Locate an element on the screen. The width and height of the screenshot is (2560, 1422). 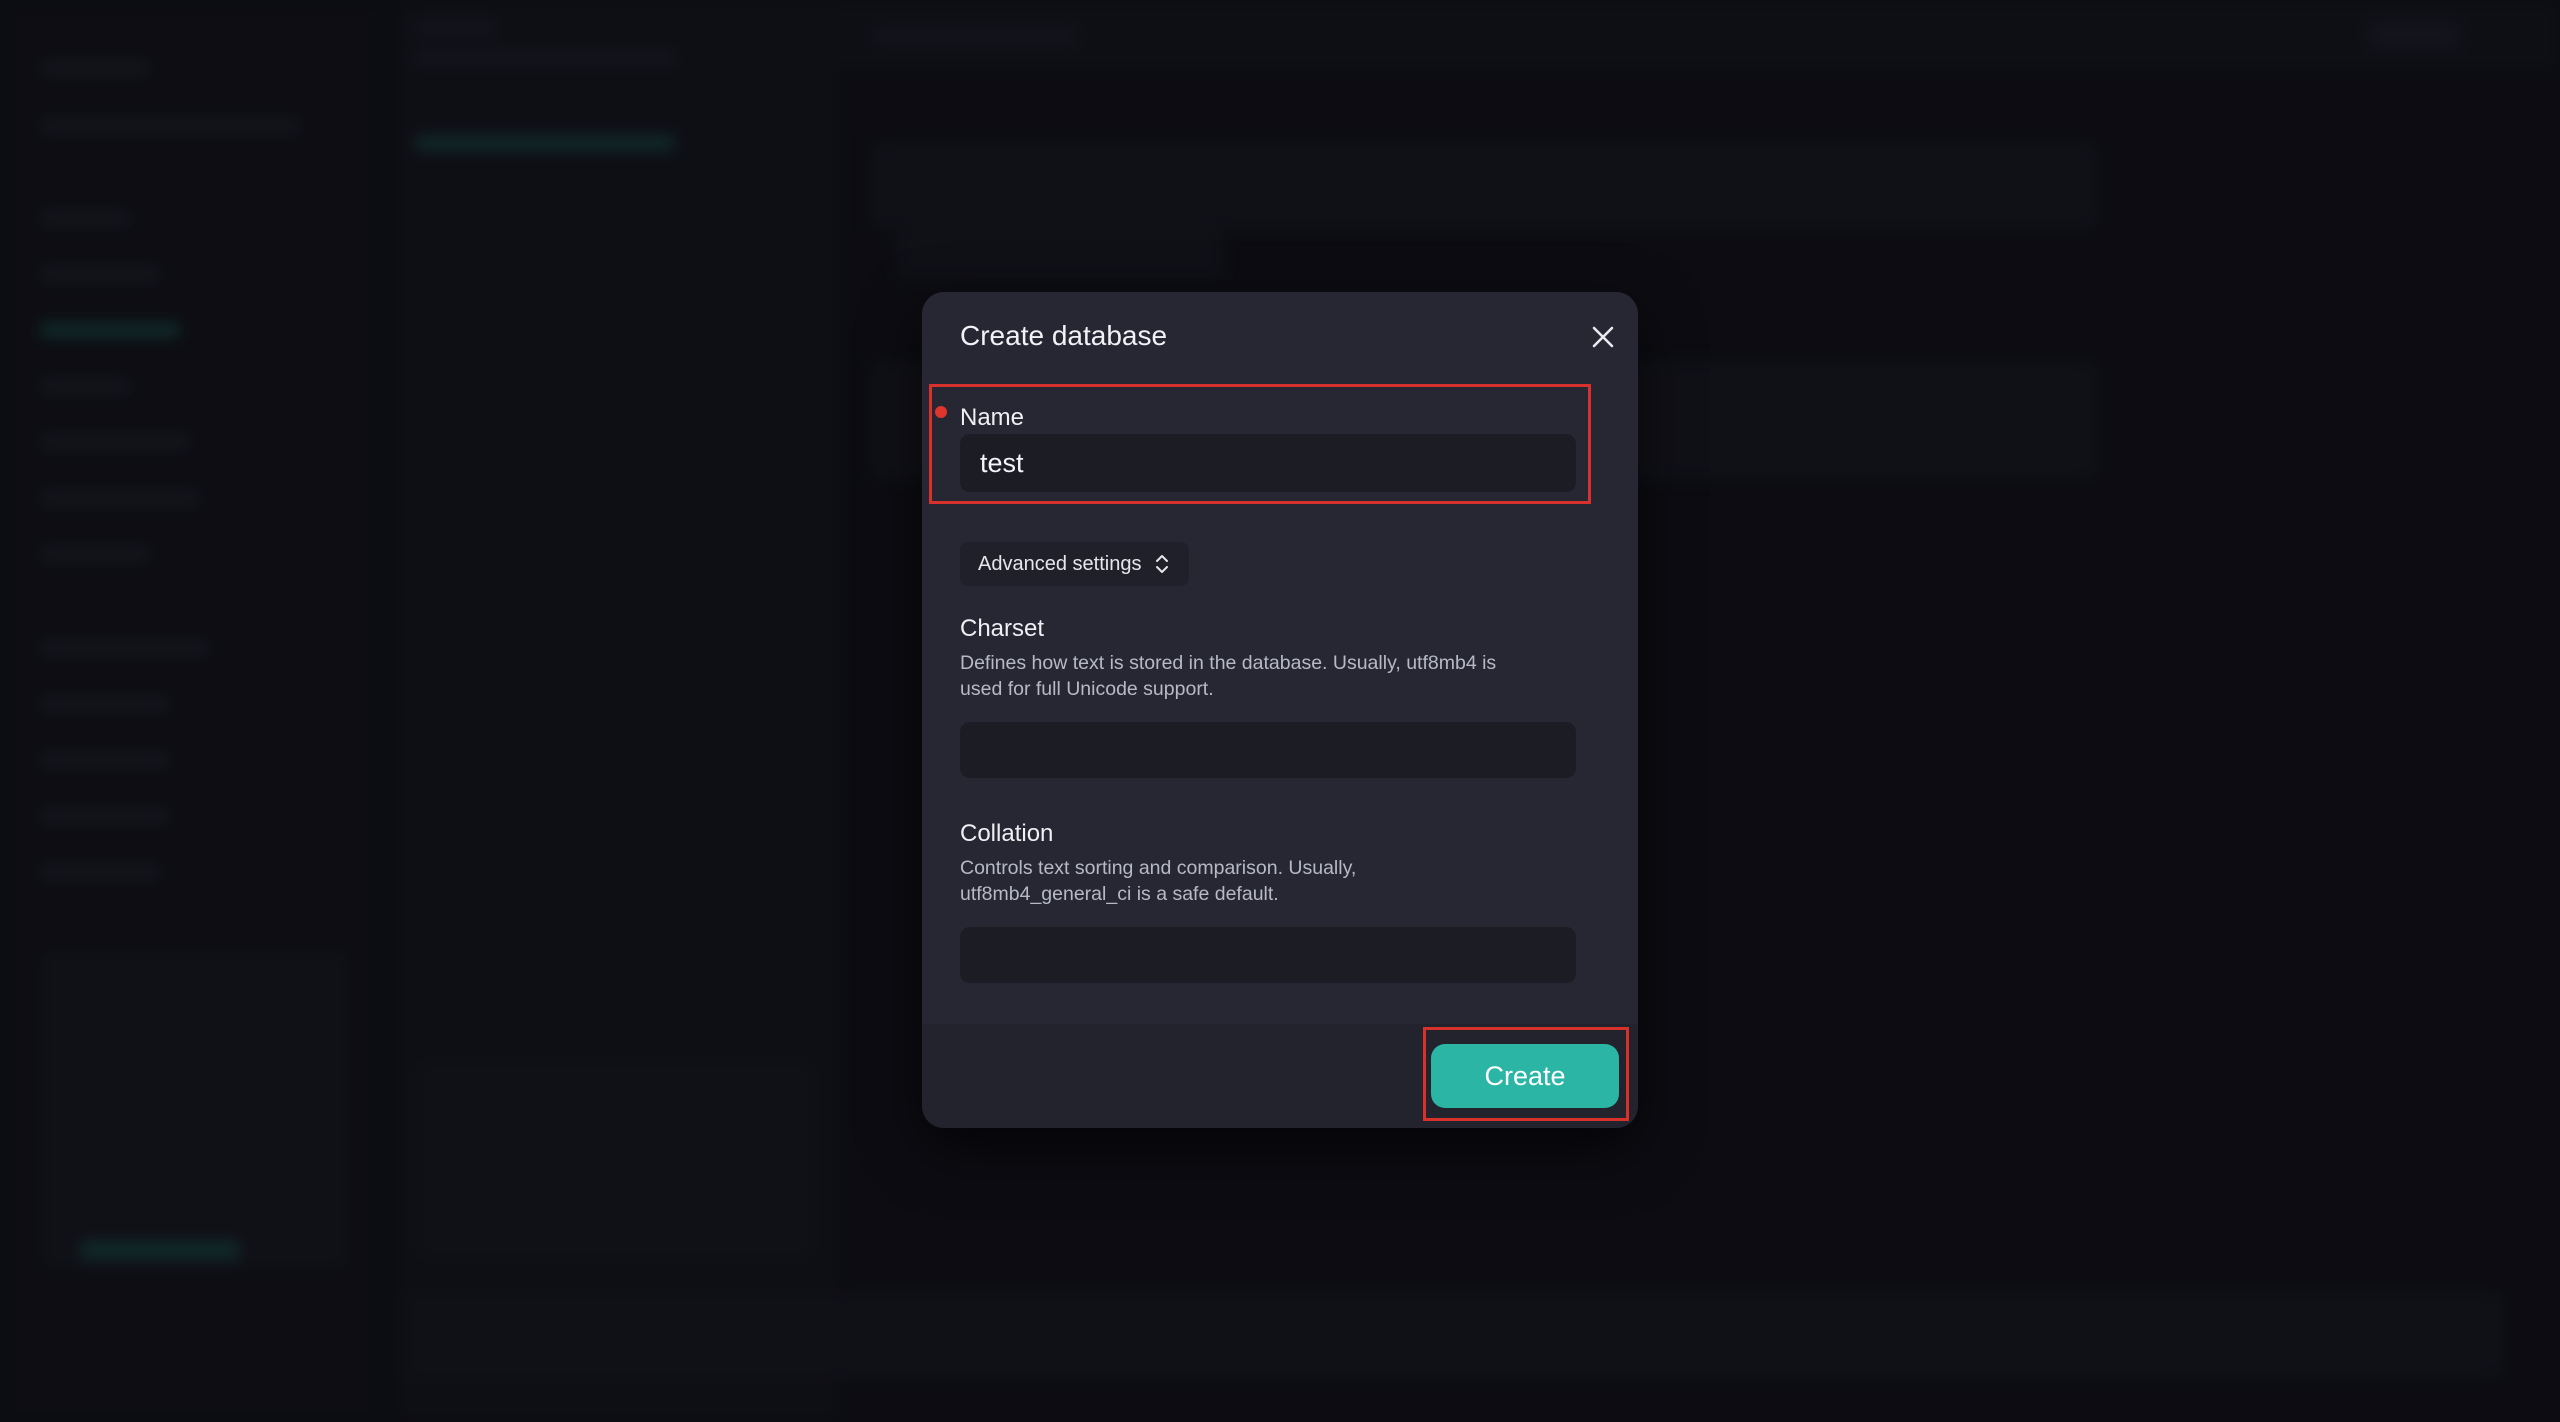
name-label: Name is located at coordinates (992, 417).